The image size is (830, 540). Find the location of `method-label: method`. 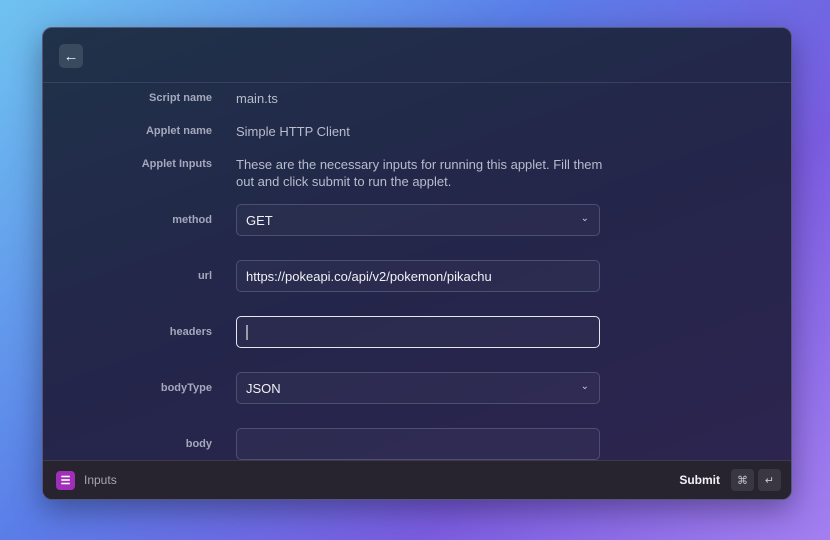

method-label: method is located at coordinates (192, 220).